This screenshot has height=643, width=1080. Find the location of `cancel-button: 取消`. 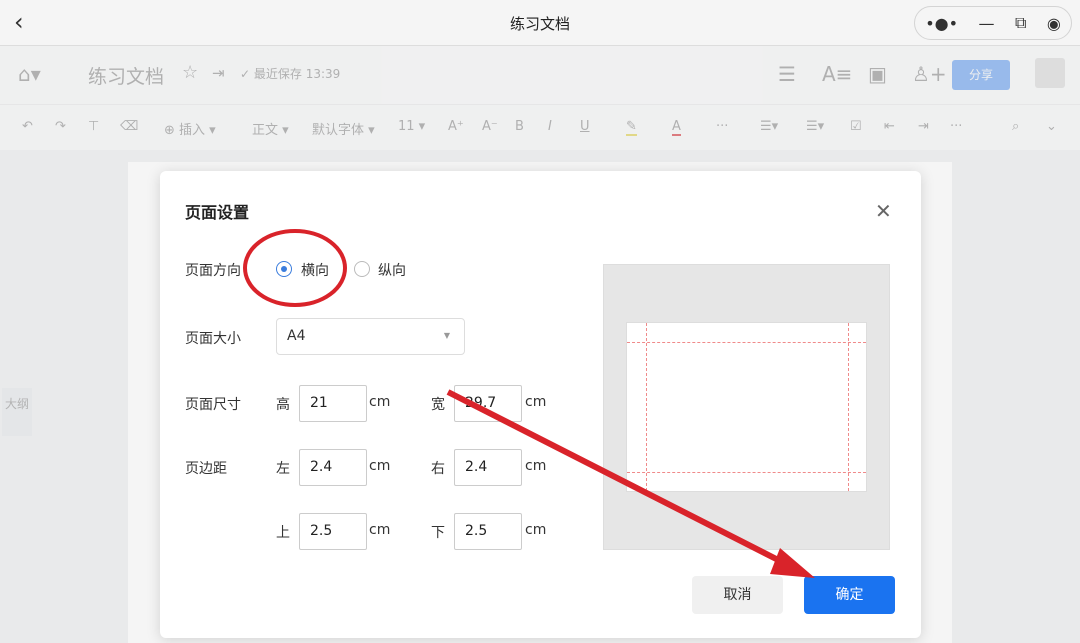

cancel-button: 取消 is located at coordinates (737, 595).